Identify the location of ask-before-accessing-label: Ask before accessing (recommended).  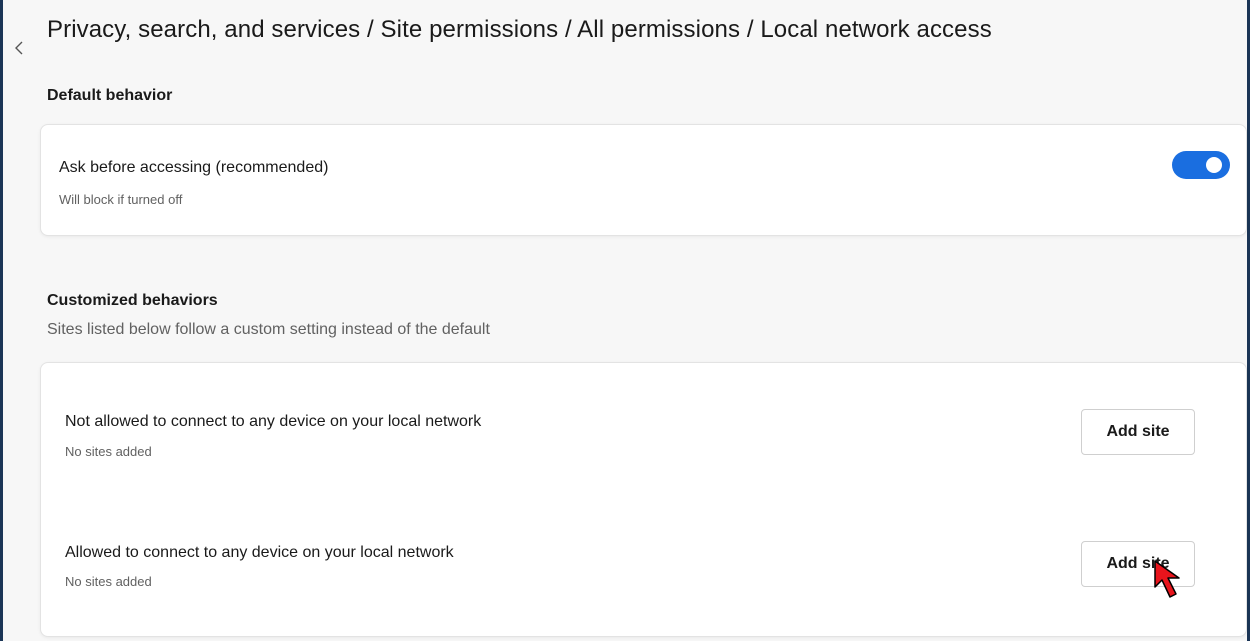
(194, 167).